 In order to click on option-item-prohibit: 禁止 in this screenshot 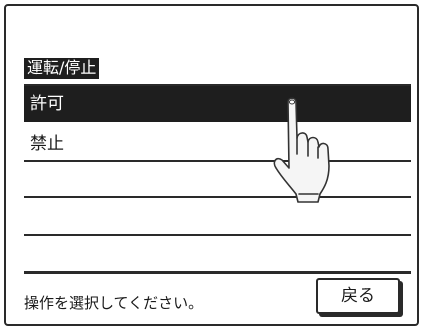, I will do `click(217, 144)`.